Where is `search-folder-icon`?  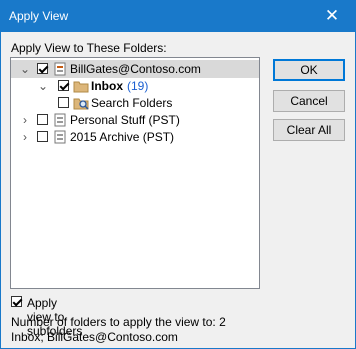
search-folder-icon is located at coordinates (81, 104).